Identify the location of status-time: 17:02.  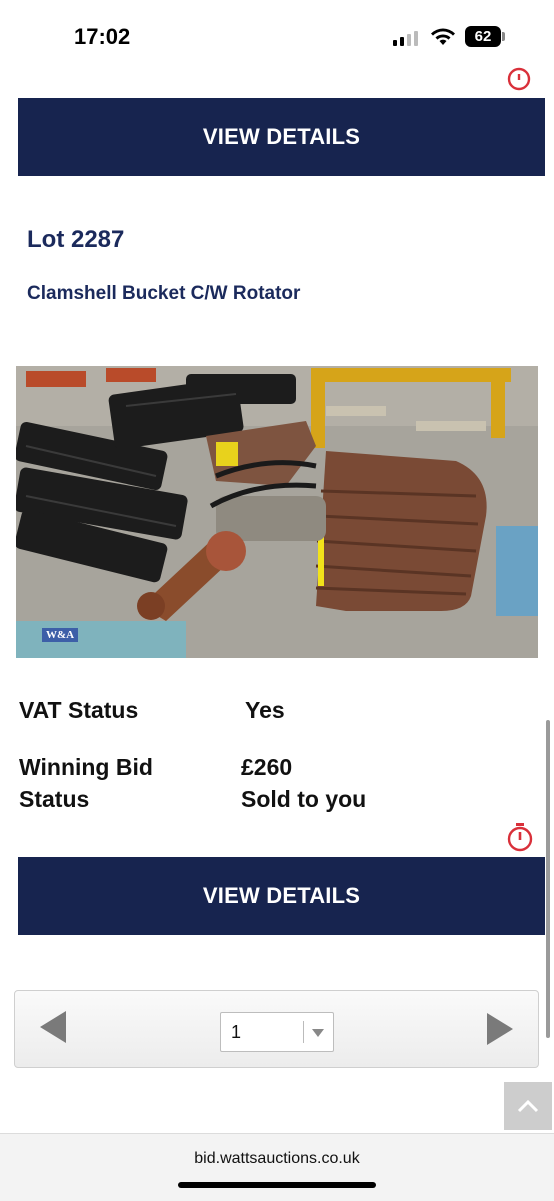
(102, 36).